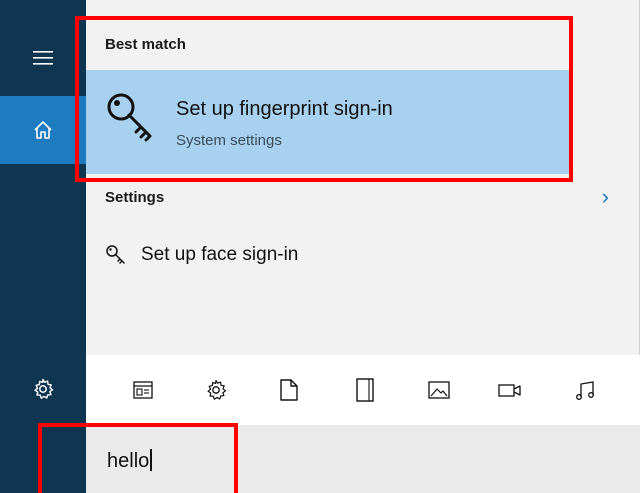 The height and width of the screenshot is (493, 640). Describe the element at coordinates (135, 197) in the screenshot. I see `settings-heading: Settings` at that location.